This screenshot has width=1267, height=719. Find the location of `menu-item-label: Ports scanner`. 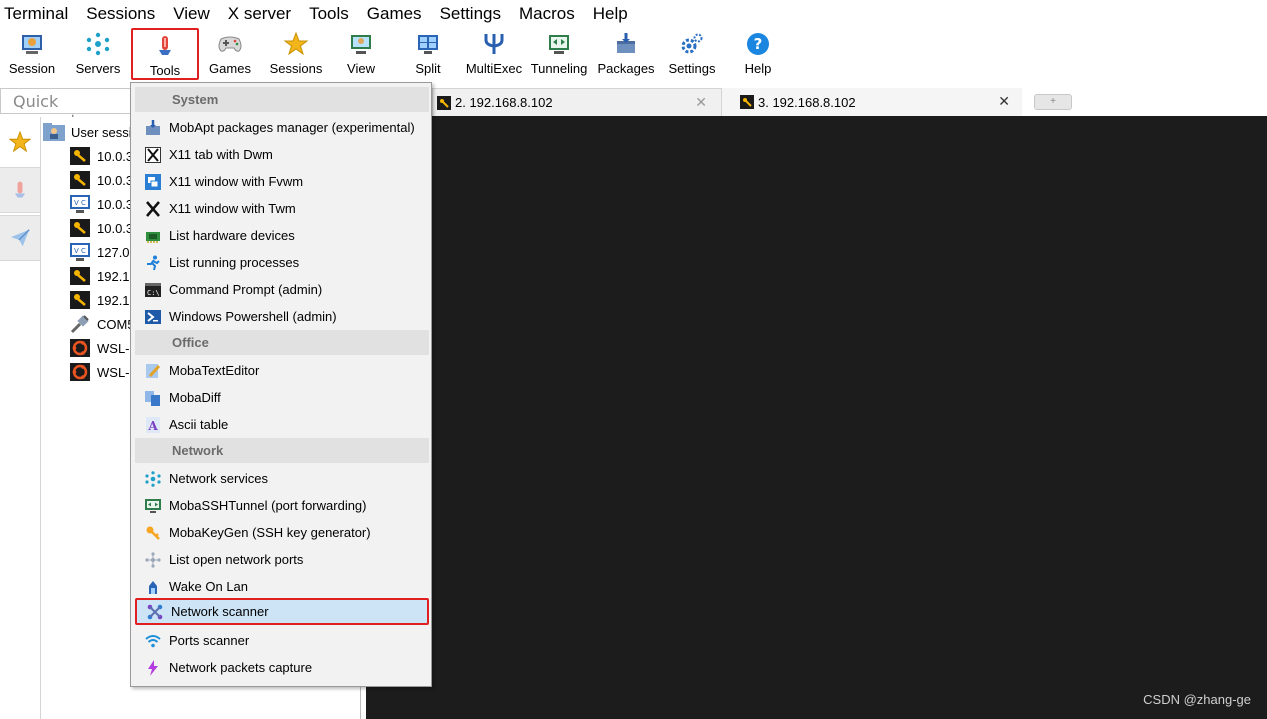

menu-item-label: Ports scanner is located at coordinates (209, 640).